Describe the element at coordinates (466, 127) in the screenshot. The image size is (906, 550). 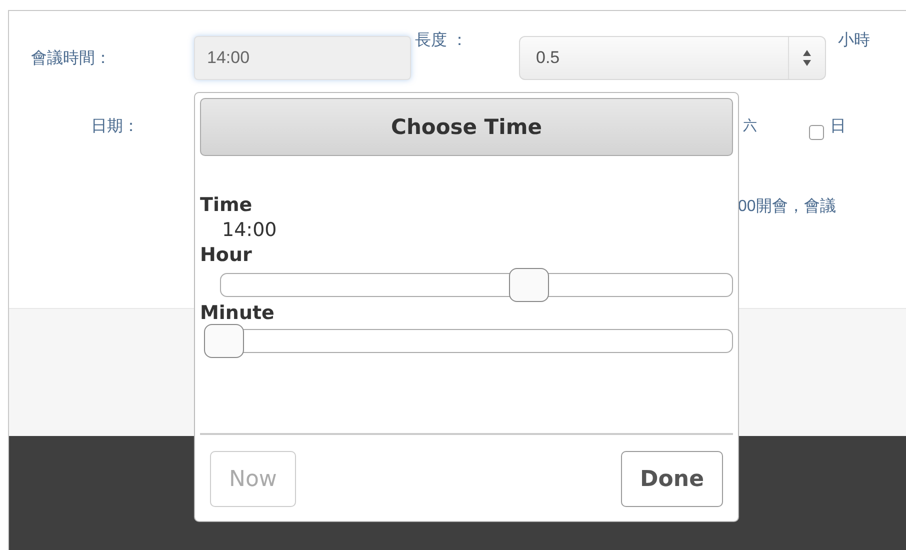
I see `picker-title-button: Choose Time` at that location.